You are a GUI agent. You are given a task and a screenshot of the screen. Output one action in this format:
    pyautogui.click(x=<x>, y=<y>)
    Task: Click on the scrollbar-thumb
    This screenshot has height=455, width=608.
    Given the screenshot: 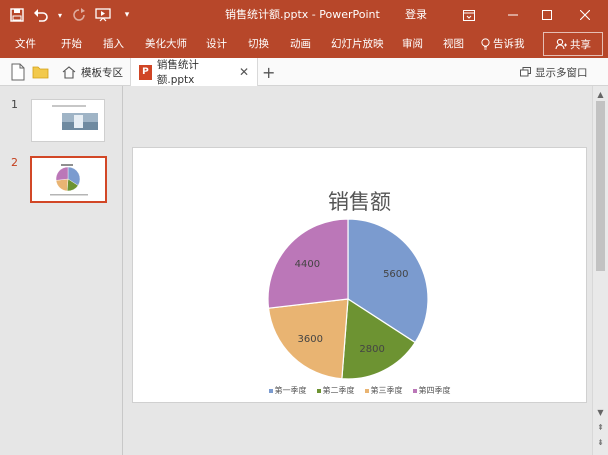 What is the action you would take?
    pyautogui.click(x=600, y=186)
    